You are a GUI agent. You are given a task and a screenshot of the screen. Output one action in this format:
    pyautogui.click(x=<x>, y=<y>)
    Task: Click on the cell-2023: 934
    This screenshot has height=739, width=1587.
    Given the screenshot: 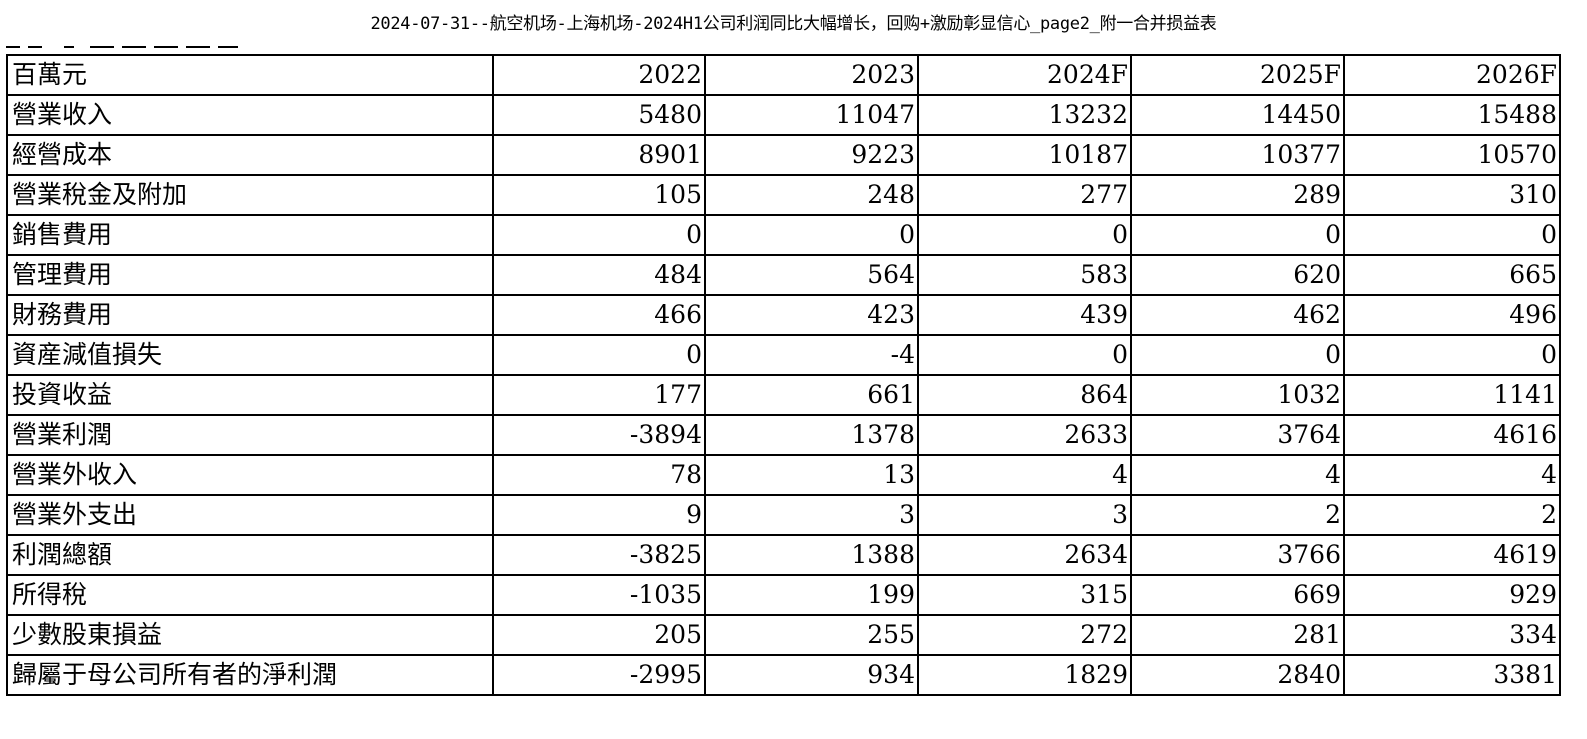 What is the action you would take?
    pyautogui.click(x=811, y=675)
    